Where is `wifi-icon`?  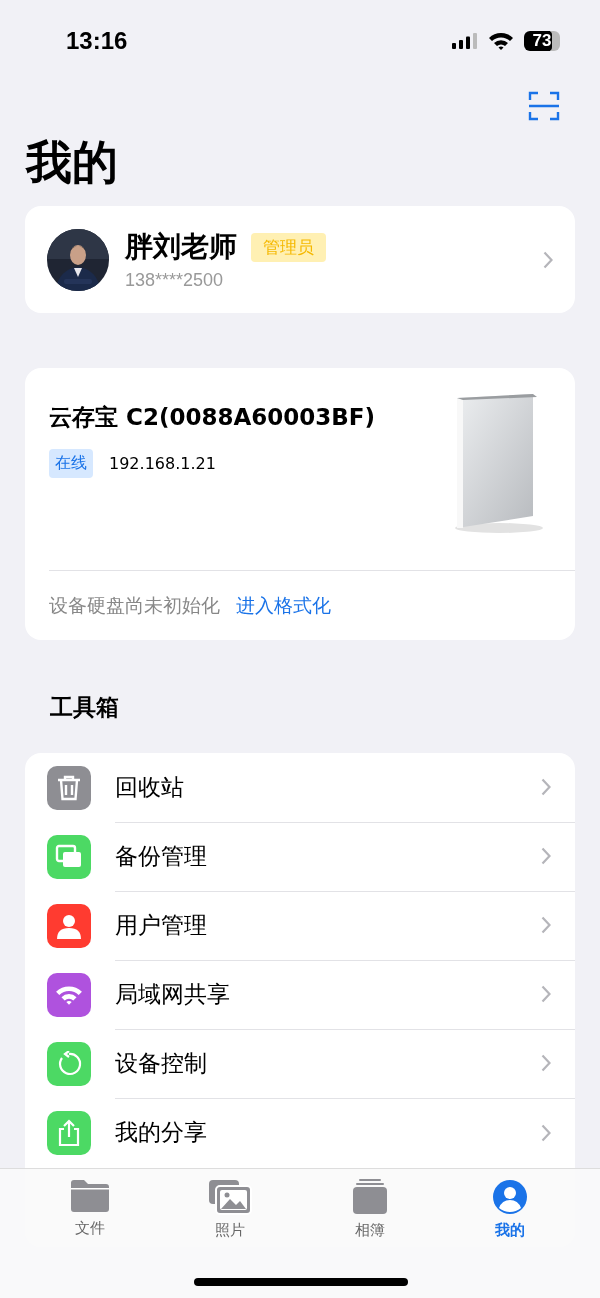 wifi-icon is located at coordinates (501, 41).